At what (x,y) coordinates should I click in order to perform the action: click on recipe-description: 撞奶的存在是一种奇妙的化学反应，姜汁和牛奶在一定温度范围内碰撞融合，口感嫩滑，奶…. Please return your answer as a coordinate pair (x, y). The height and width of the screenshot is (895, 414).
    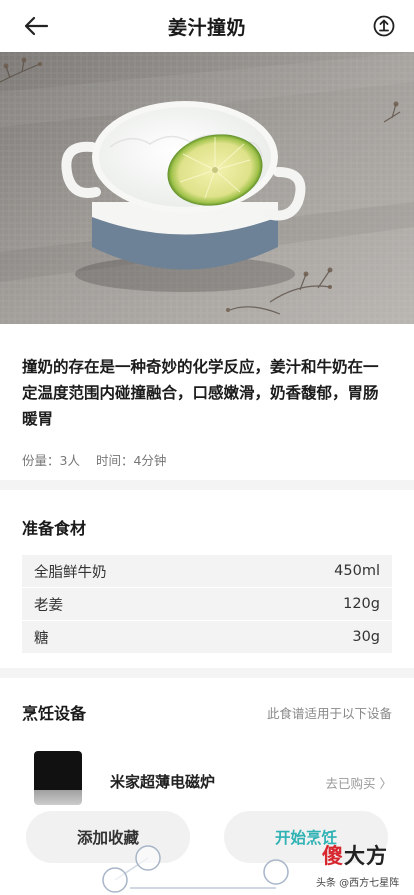
    Looking at the image, I should click on (200, 393).